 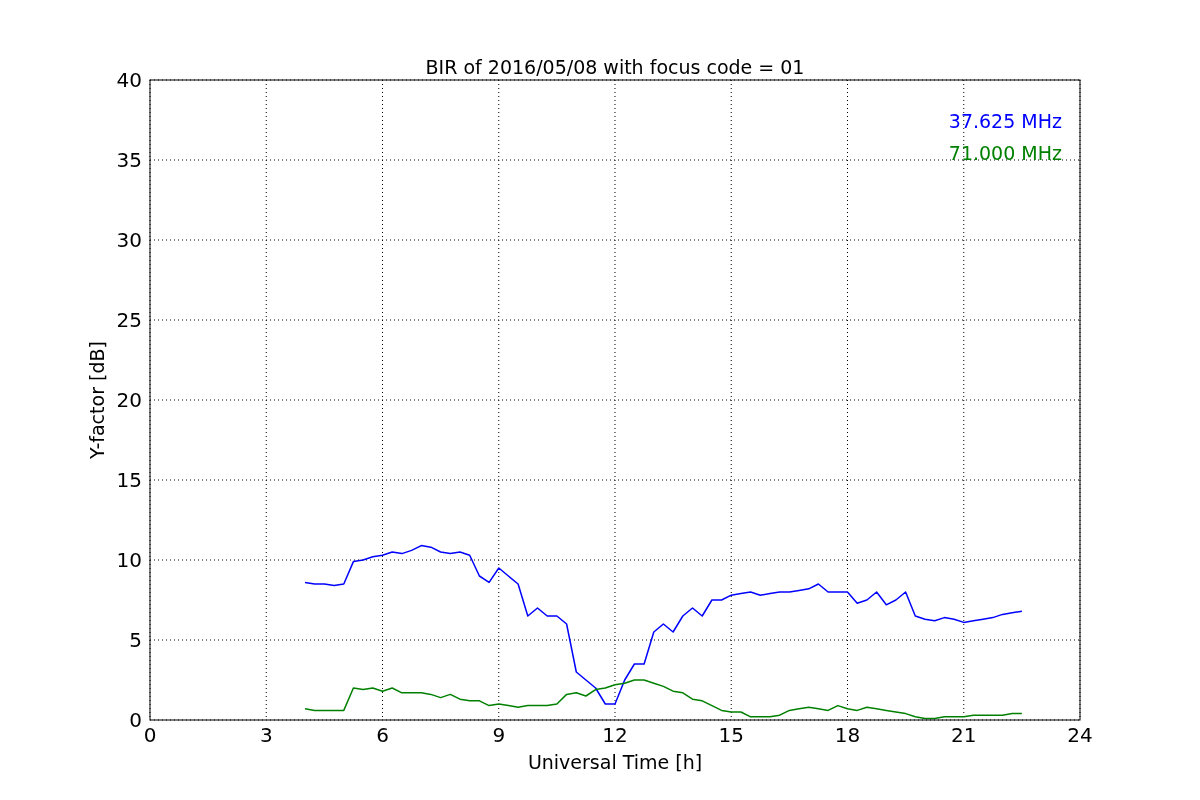 I want to click on x-tick-label: 18, so click(x=847, y=735).